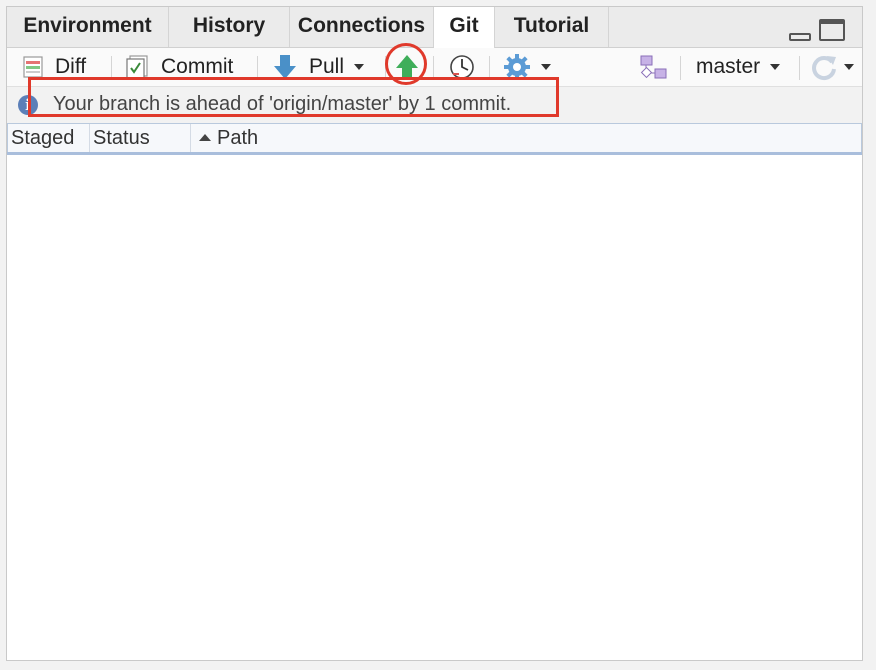 The width and height of the screenshot is (876, 670). What do you see at coordinates (517, 67) in the screenshot?
I see `gear-icon` at bounding box center [517, 67].